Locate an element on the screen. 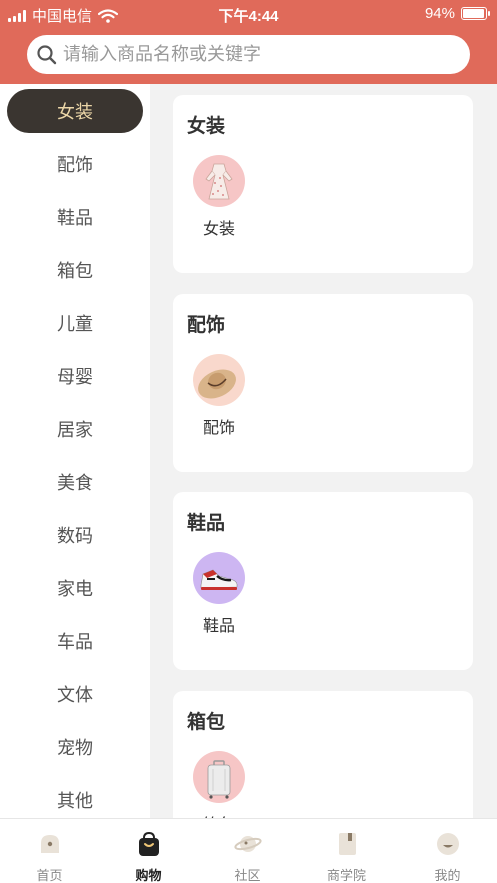 The width and height of the screenshot is (497, 883). sidebar-item-label: 配饰 is located at coordinates (75, 165).